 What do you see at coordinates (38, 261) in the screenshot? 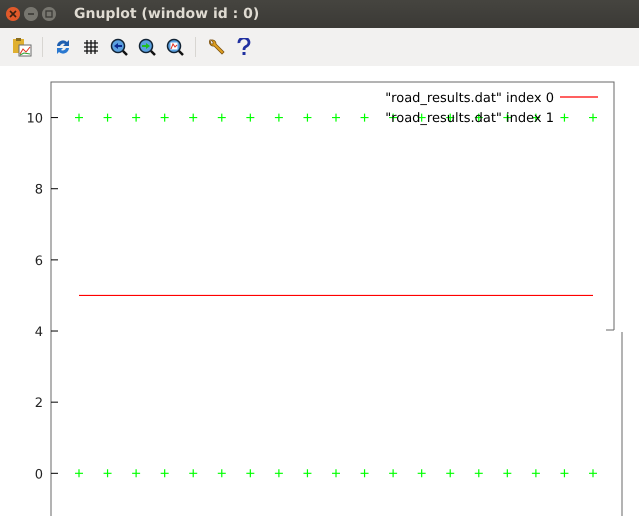
I see `y-tick-label: 6` at bounding box center [38, 261].